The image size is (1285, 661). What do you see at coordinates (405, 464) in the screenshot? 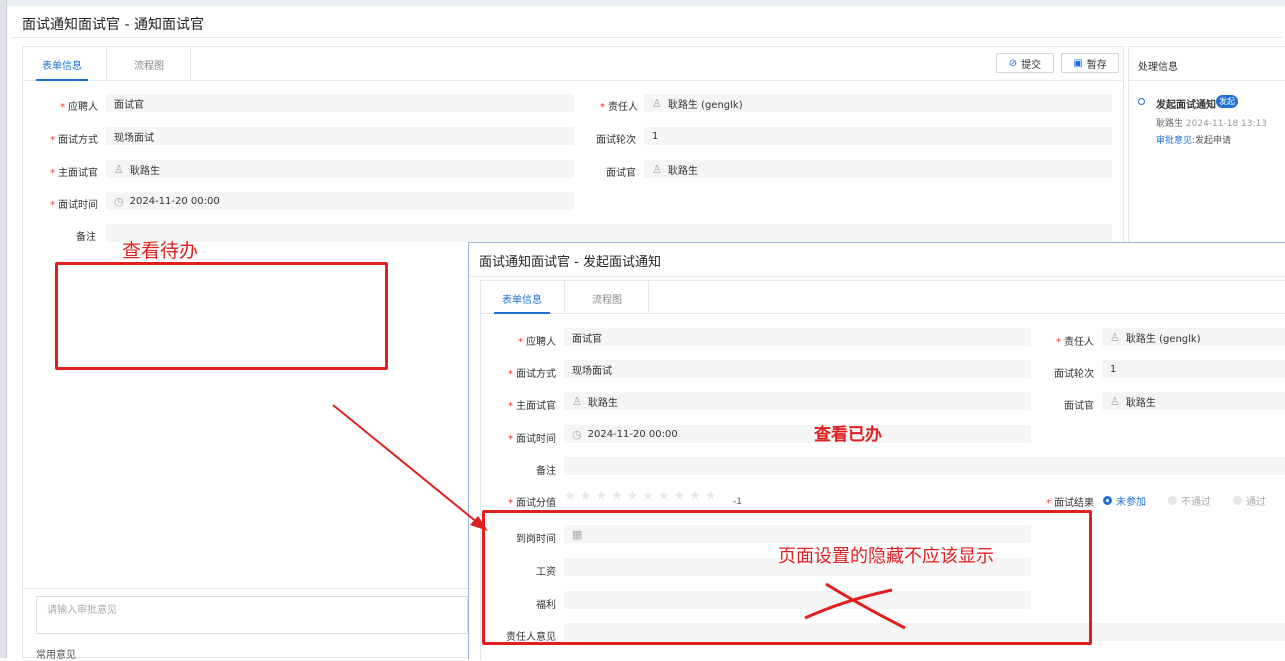
I see `annotation-arrow-line` at bounding box center [405, 464].